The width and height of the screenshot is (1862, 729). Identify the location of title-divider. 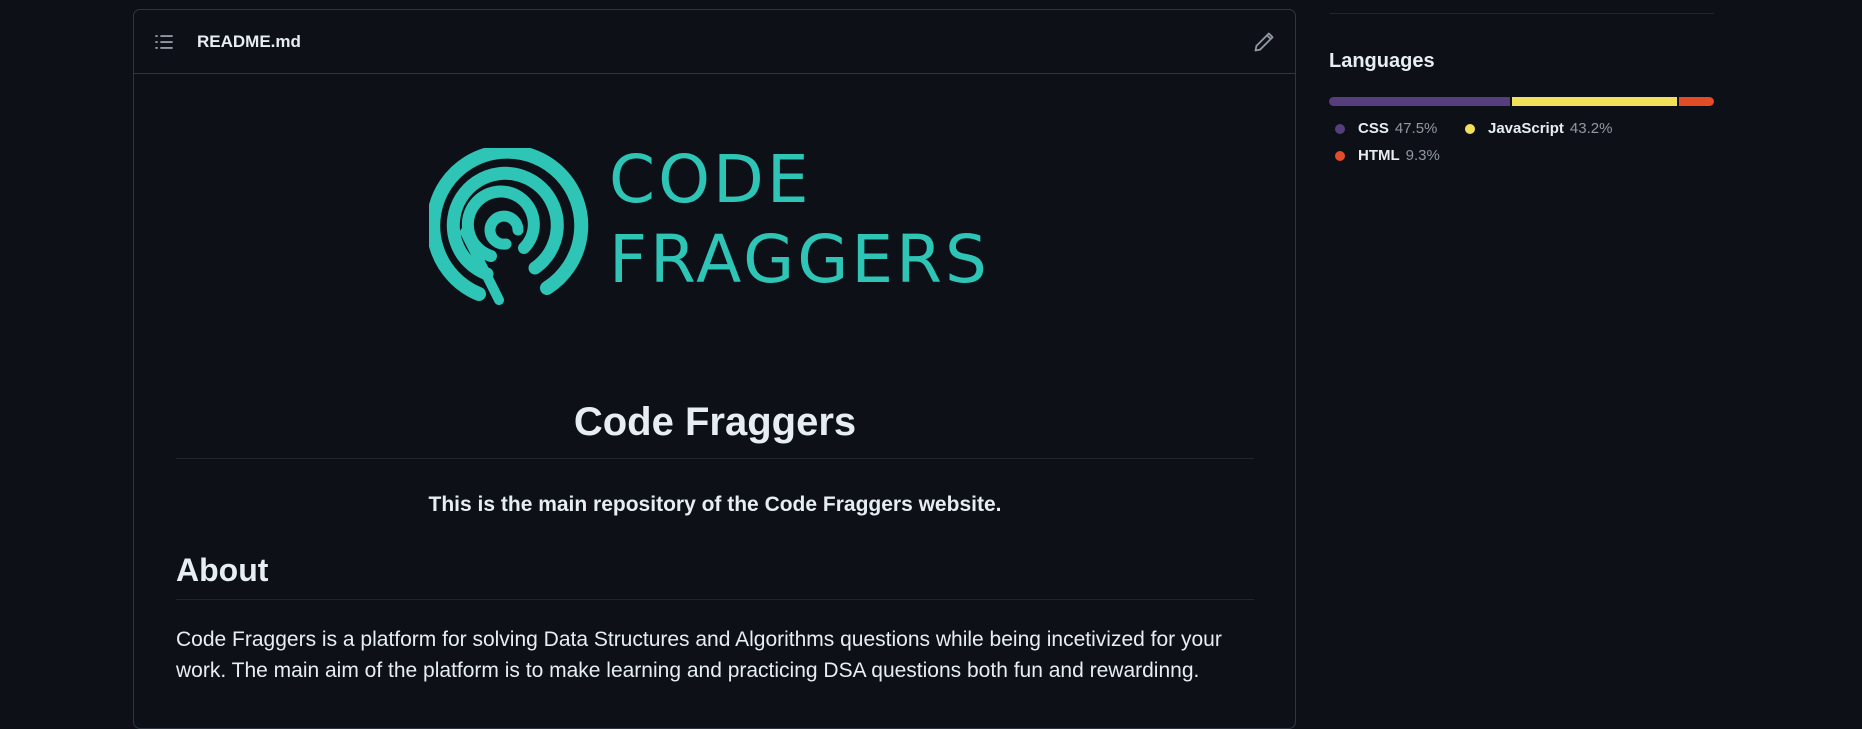
(715, 458).